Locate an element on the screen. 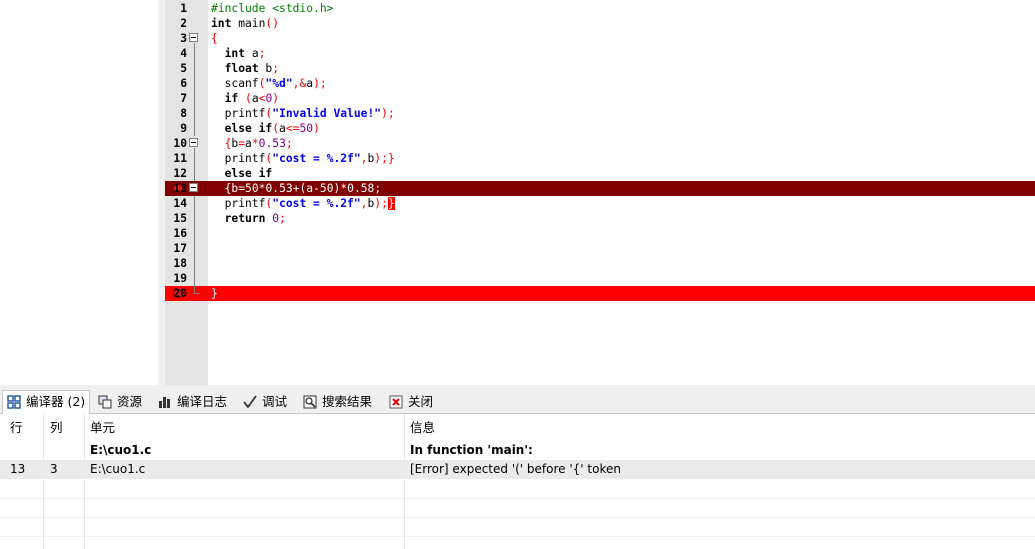 Image resolution: width=1035 pixels, height=549 pixels. column-header-unit: 单元 is located at coordinates (102, 427).